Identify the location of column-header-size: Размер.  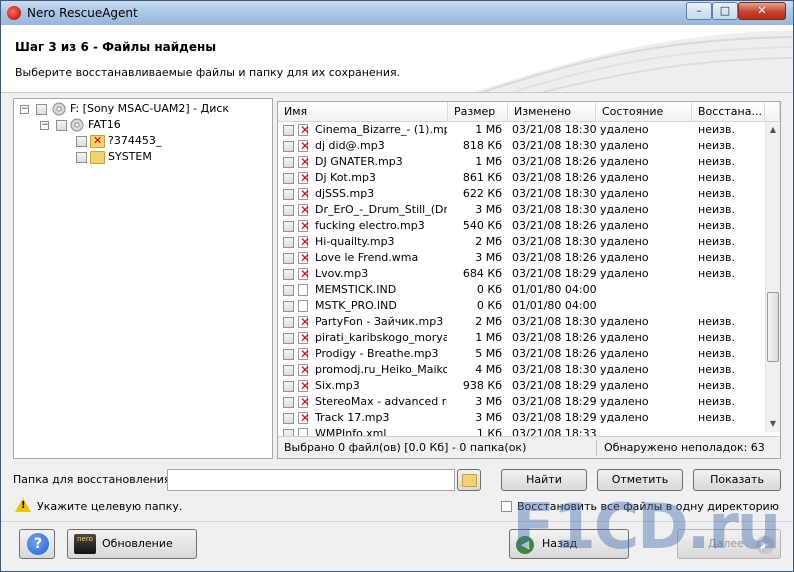
(478, 112).